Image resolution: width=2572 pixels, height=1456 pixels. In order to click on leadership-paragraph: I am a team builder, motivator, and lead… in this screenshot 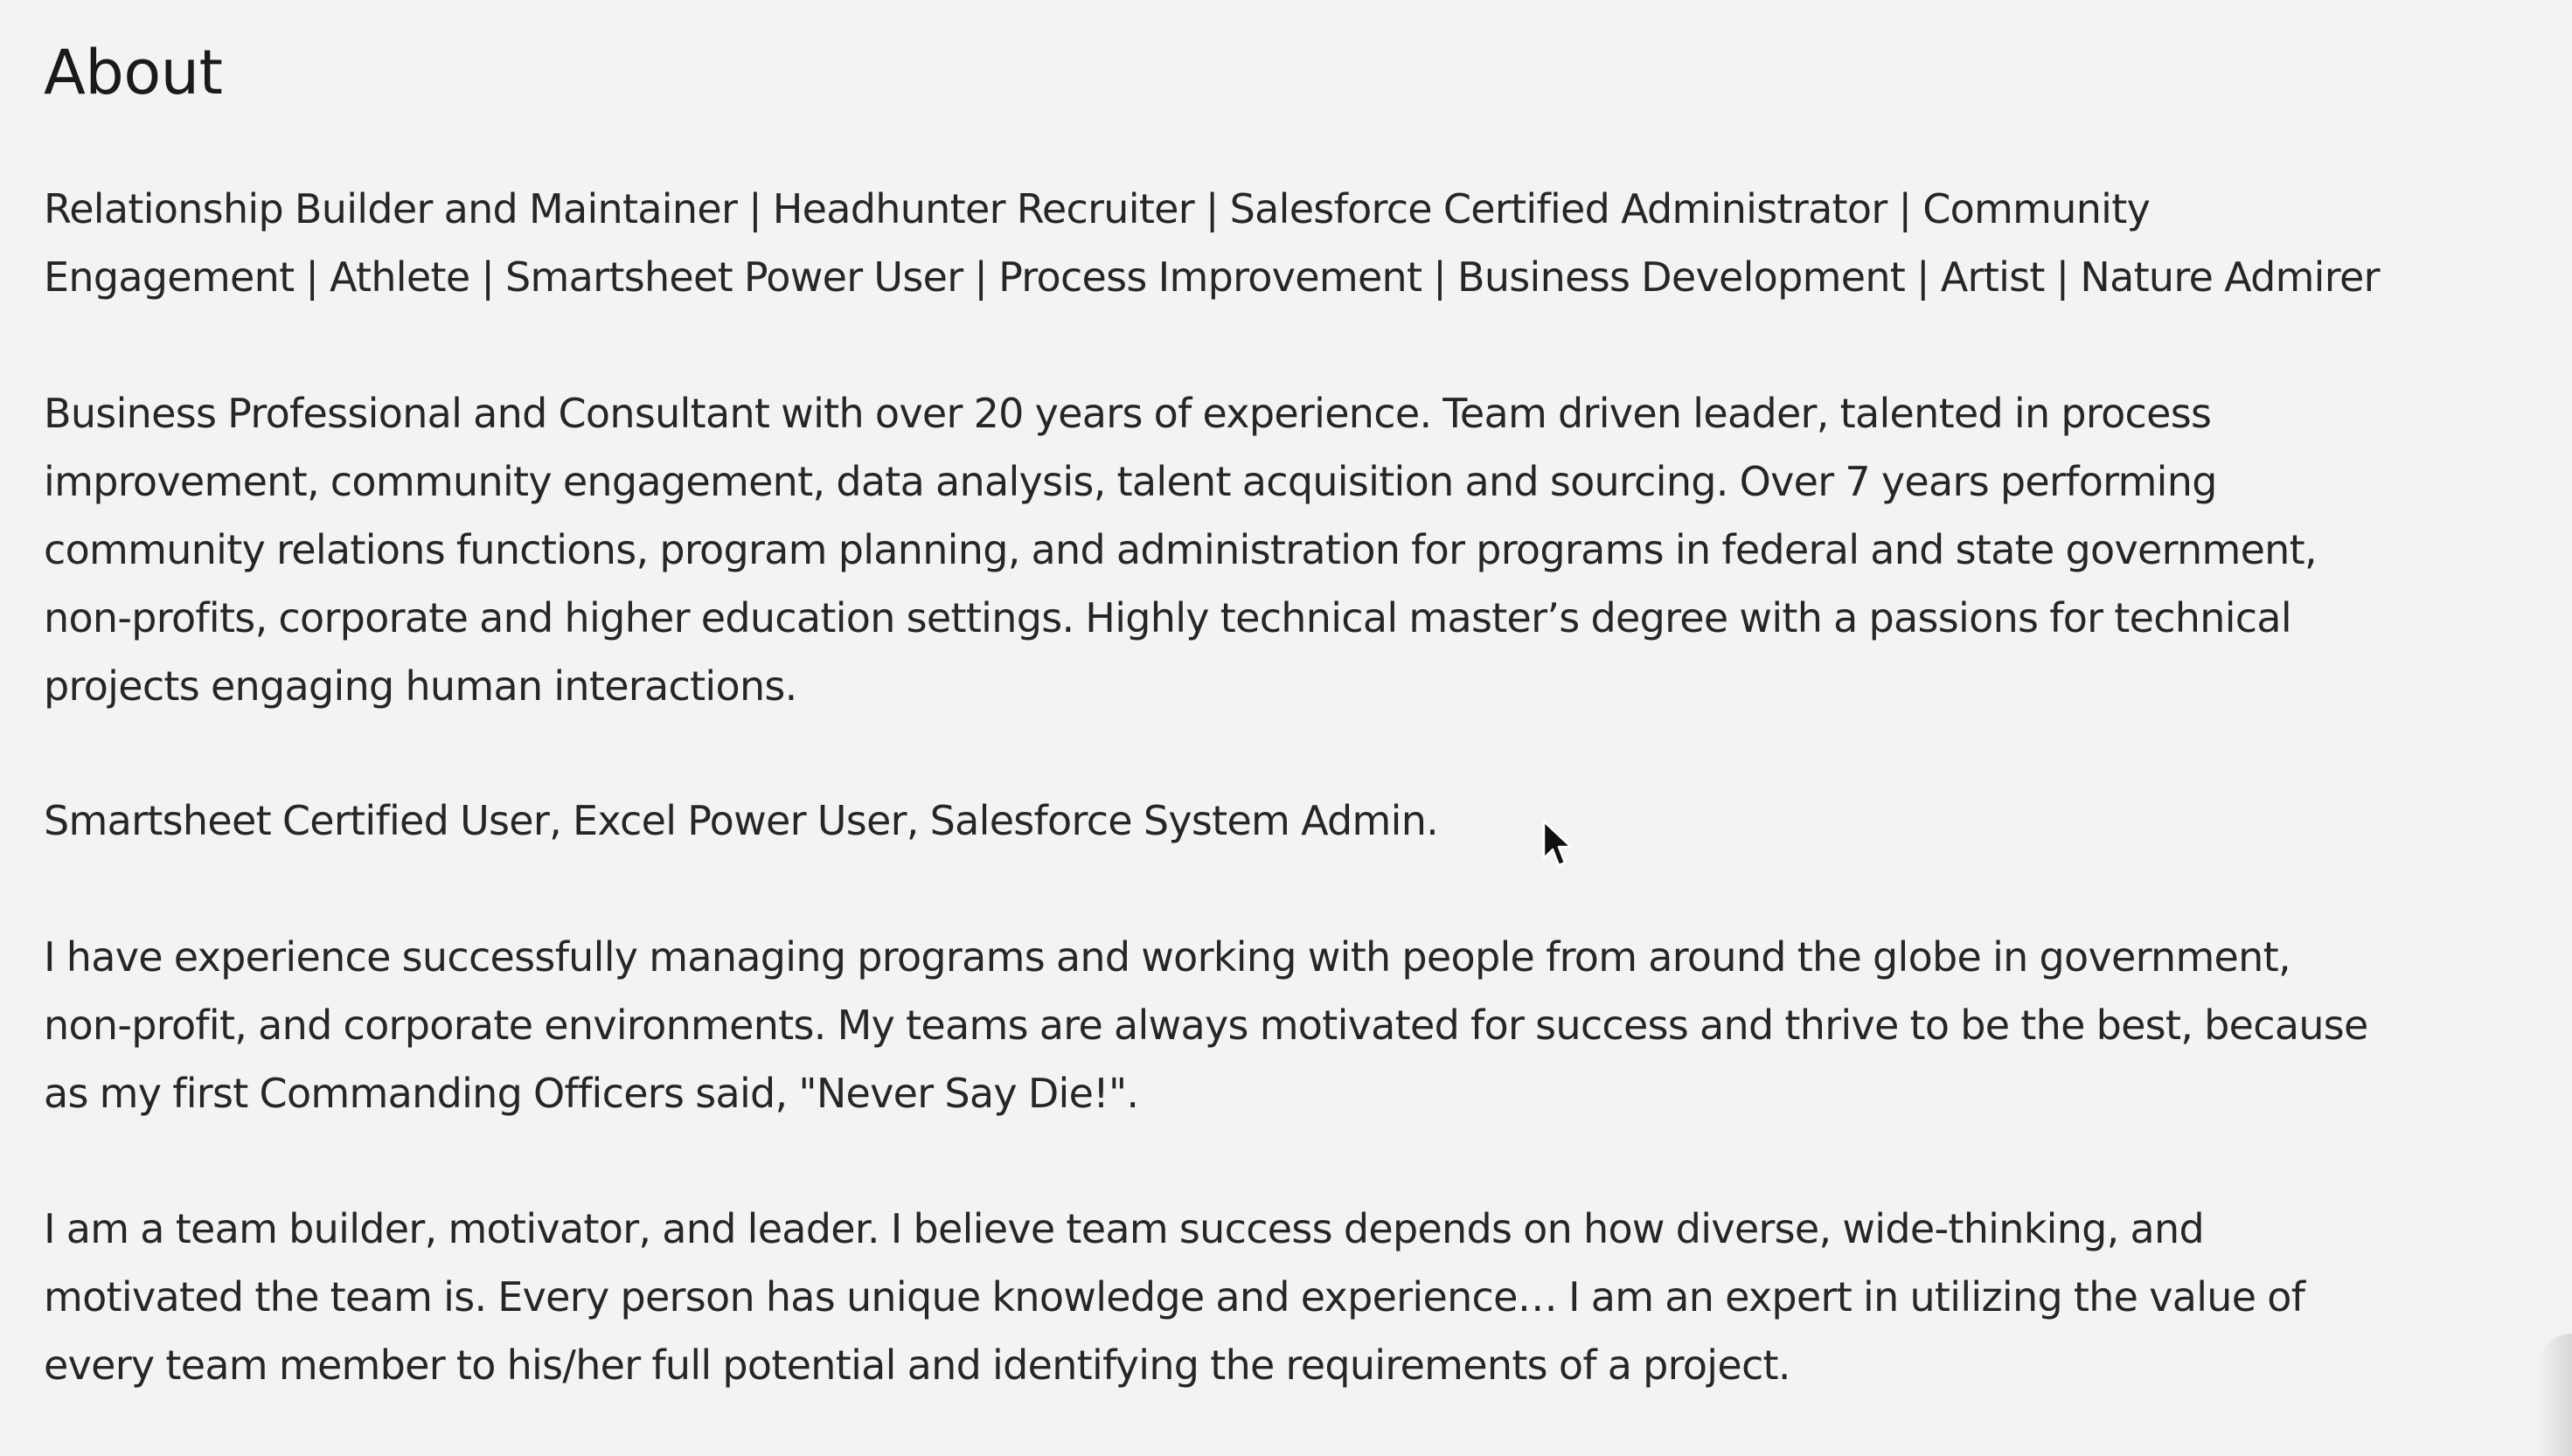, I will do `click(1174, 1297)`.